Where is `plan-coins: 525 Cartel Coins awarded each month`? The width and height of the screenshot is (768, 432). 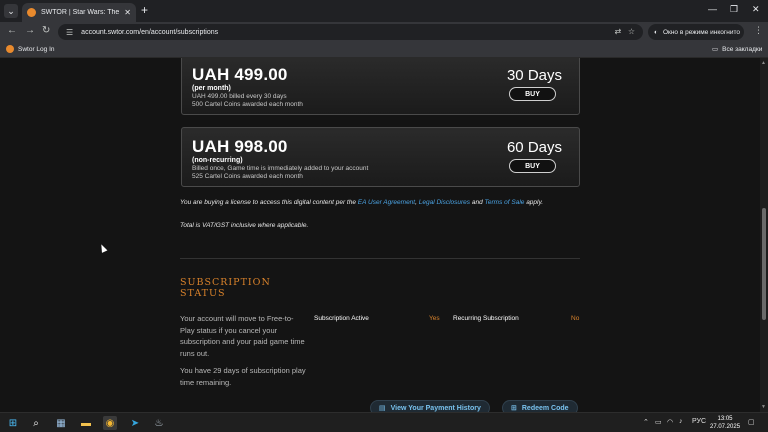 plan-coins: 525 Cartel Coins awarded each month is located at coordinates (247, 176).